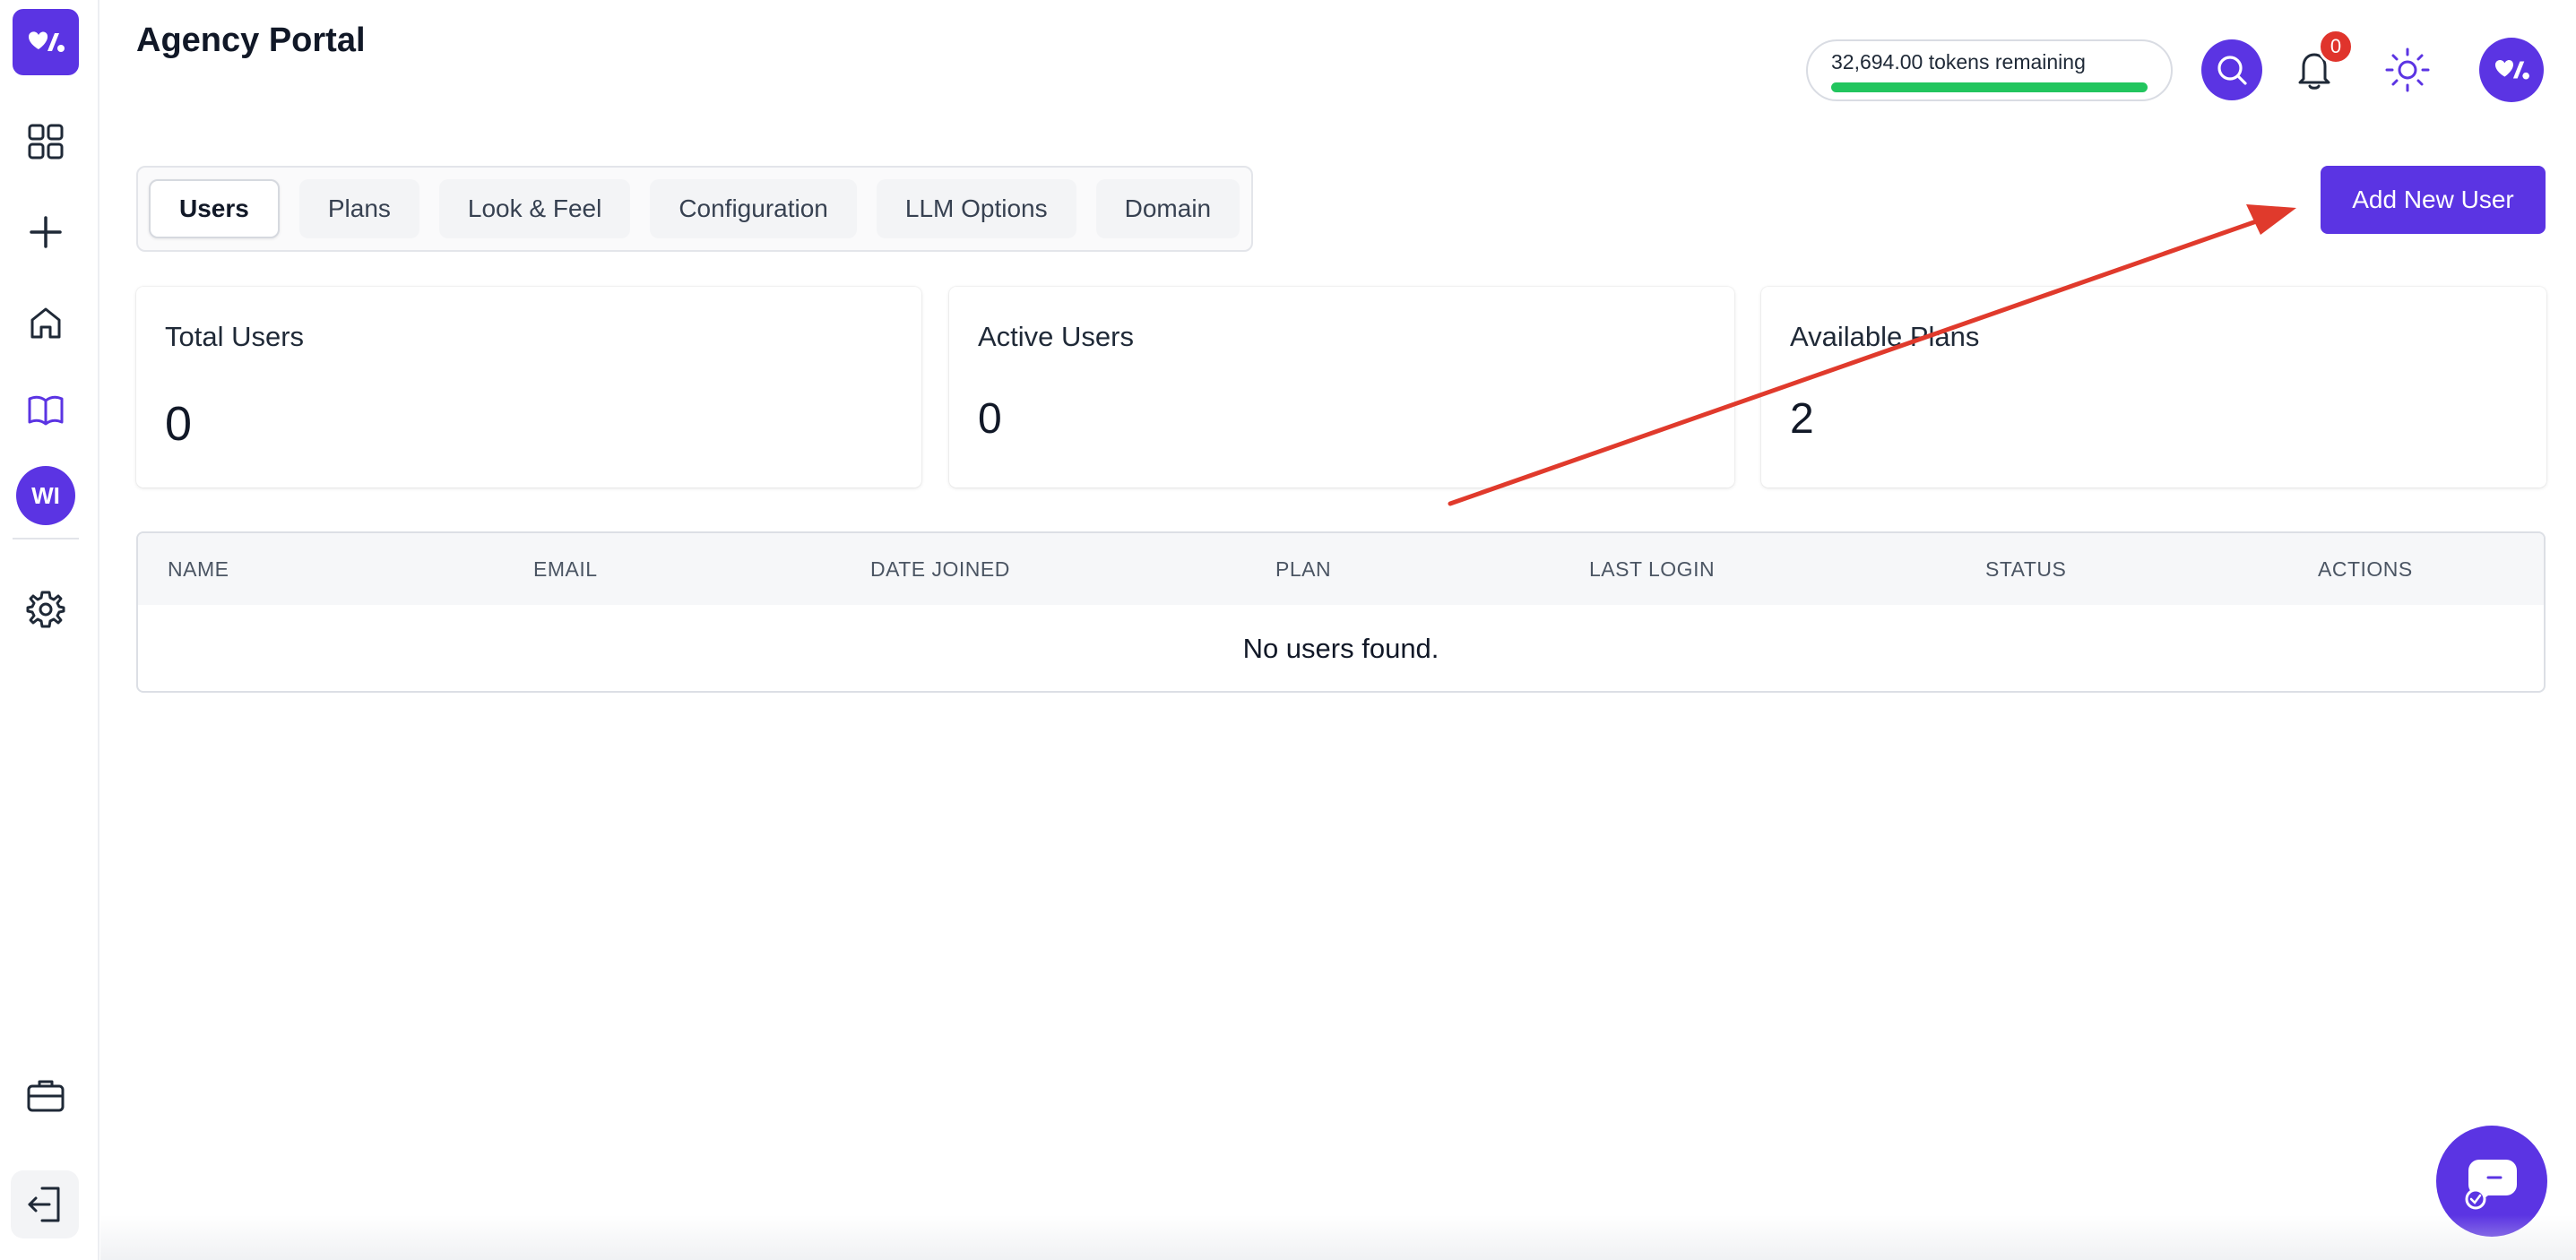  I want to click on column-header-status: STATUS, so click(2025, 569).